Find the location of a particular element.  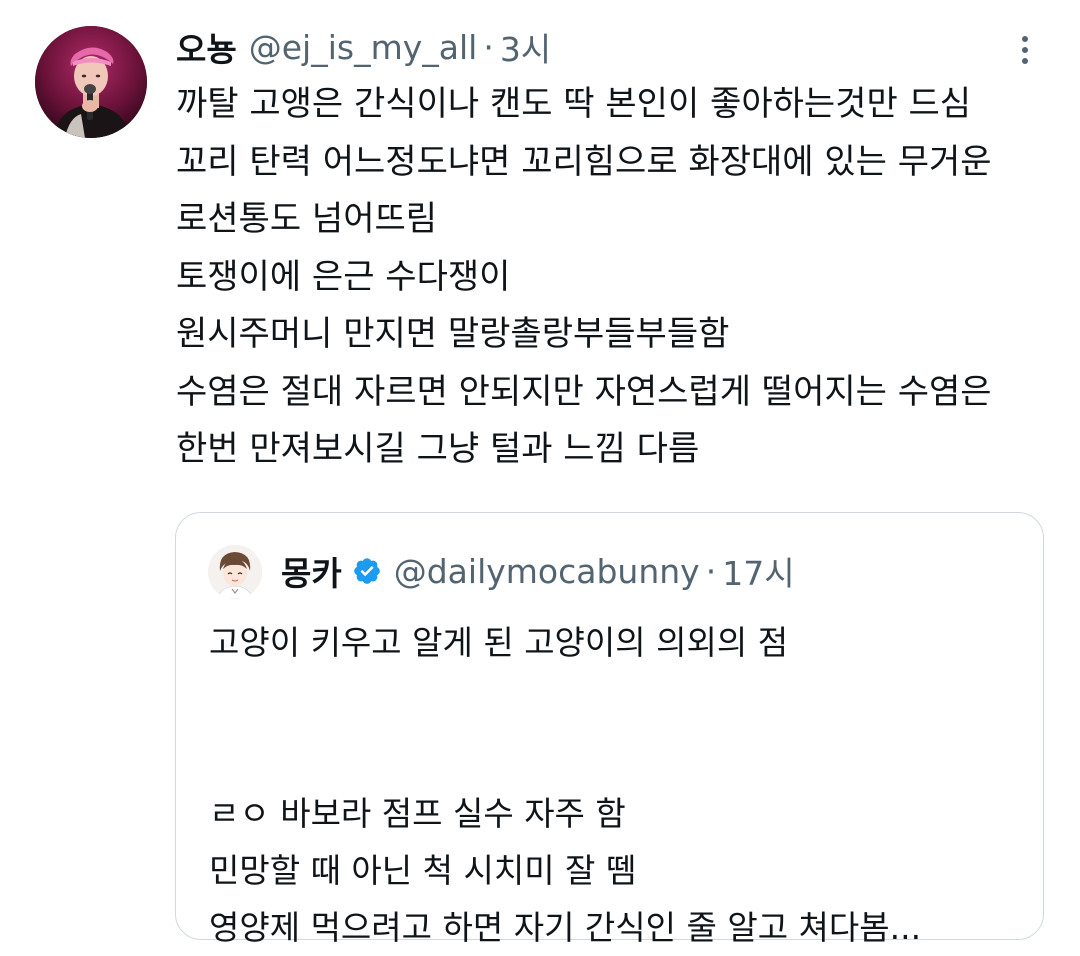

tweet-text-line: 토쟁이에 은근 수다쟁이 is located at coordinates (343, 276).